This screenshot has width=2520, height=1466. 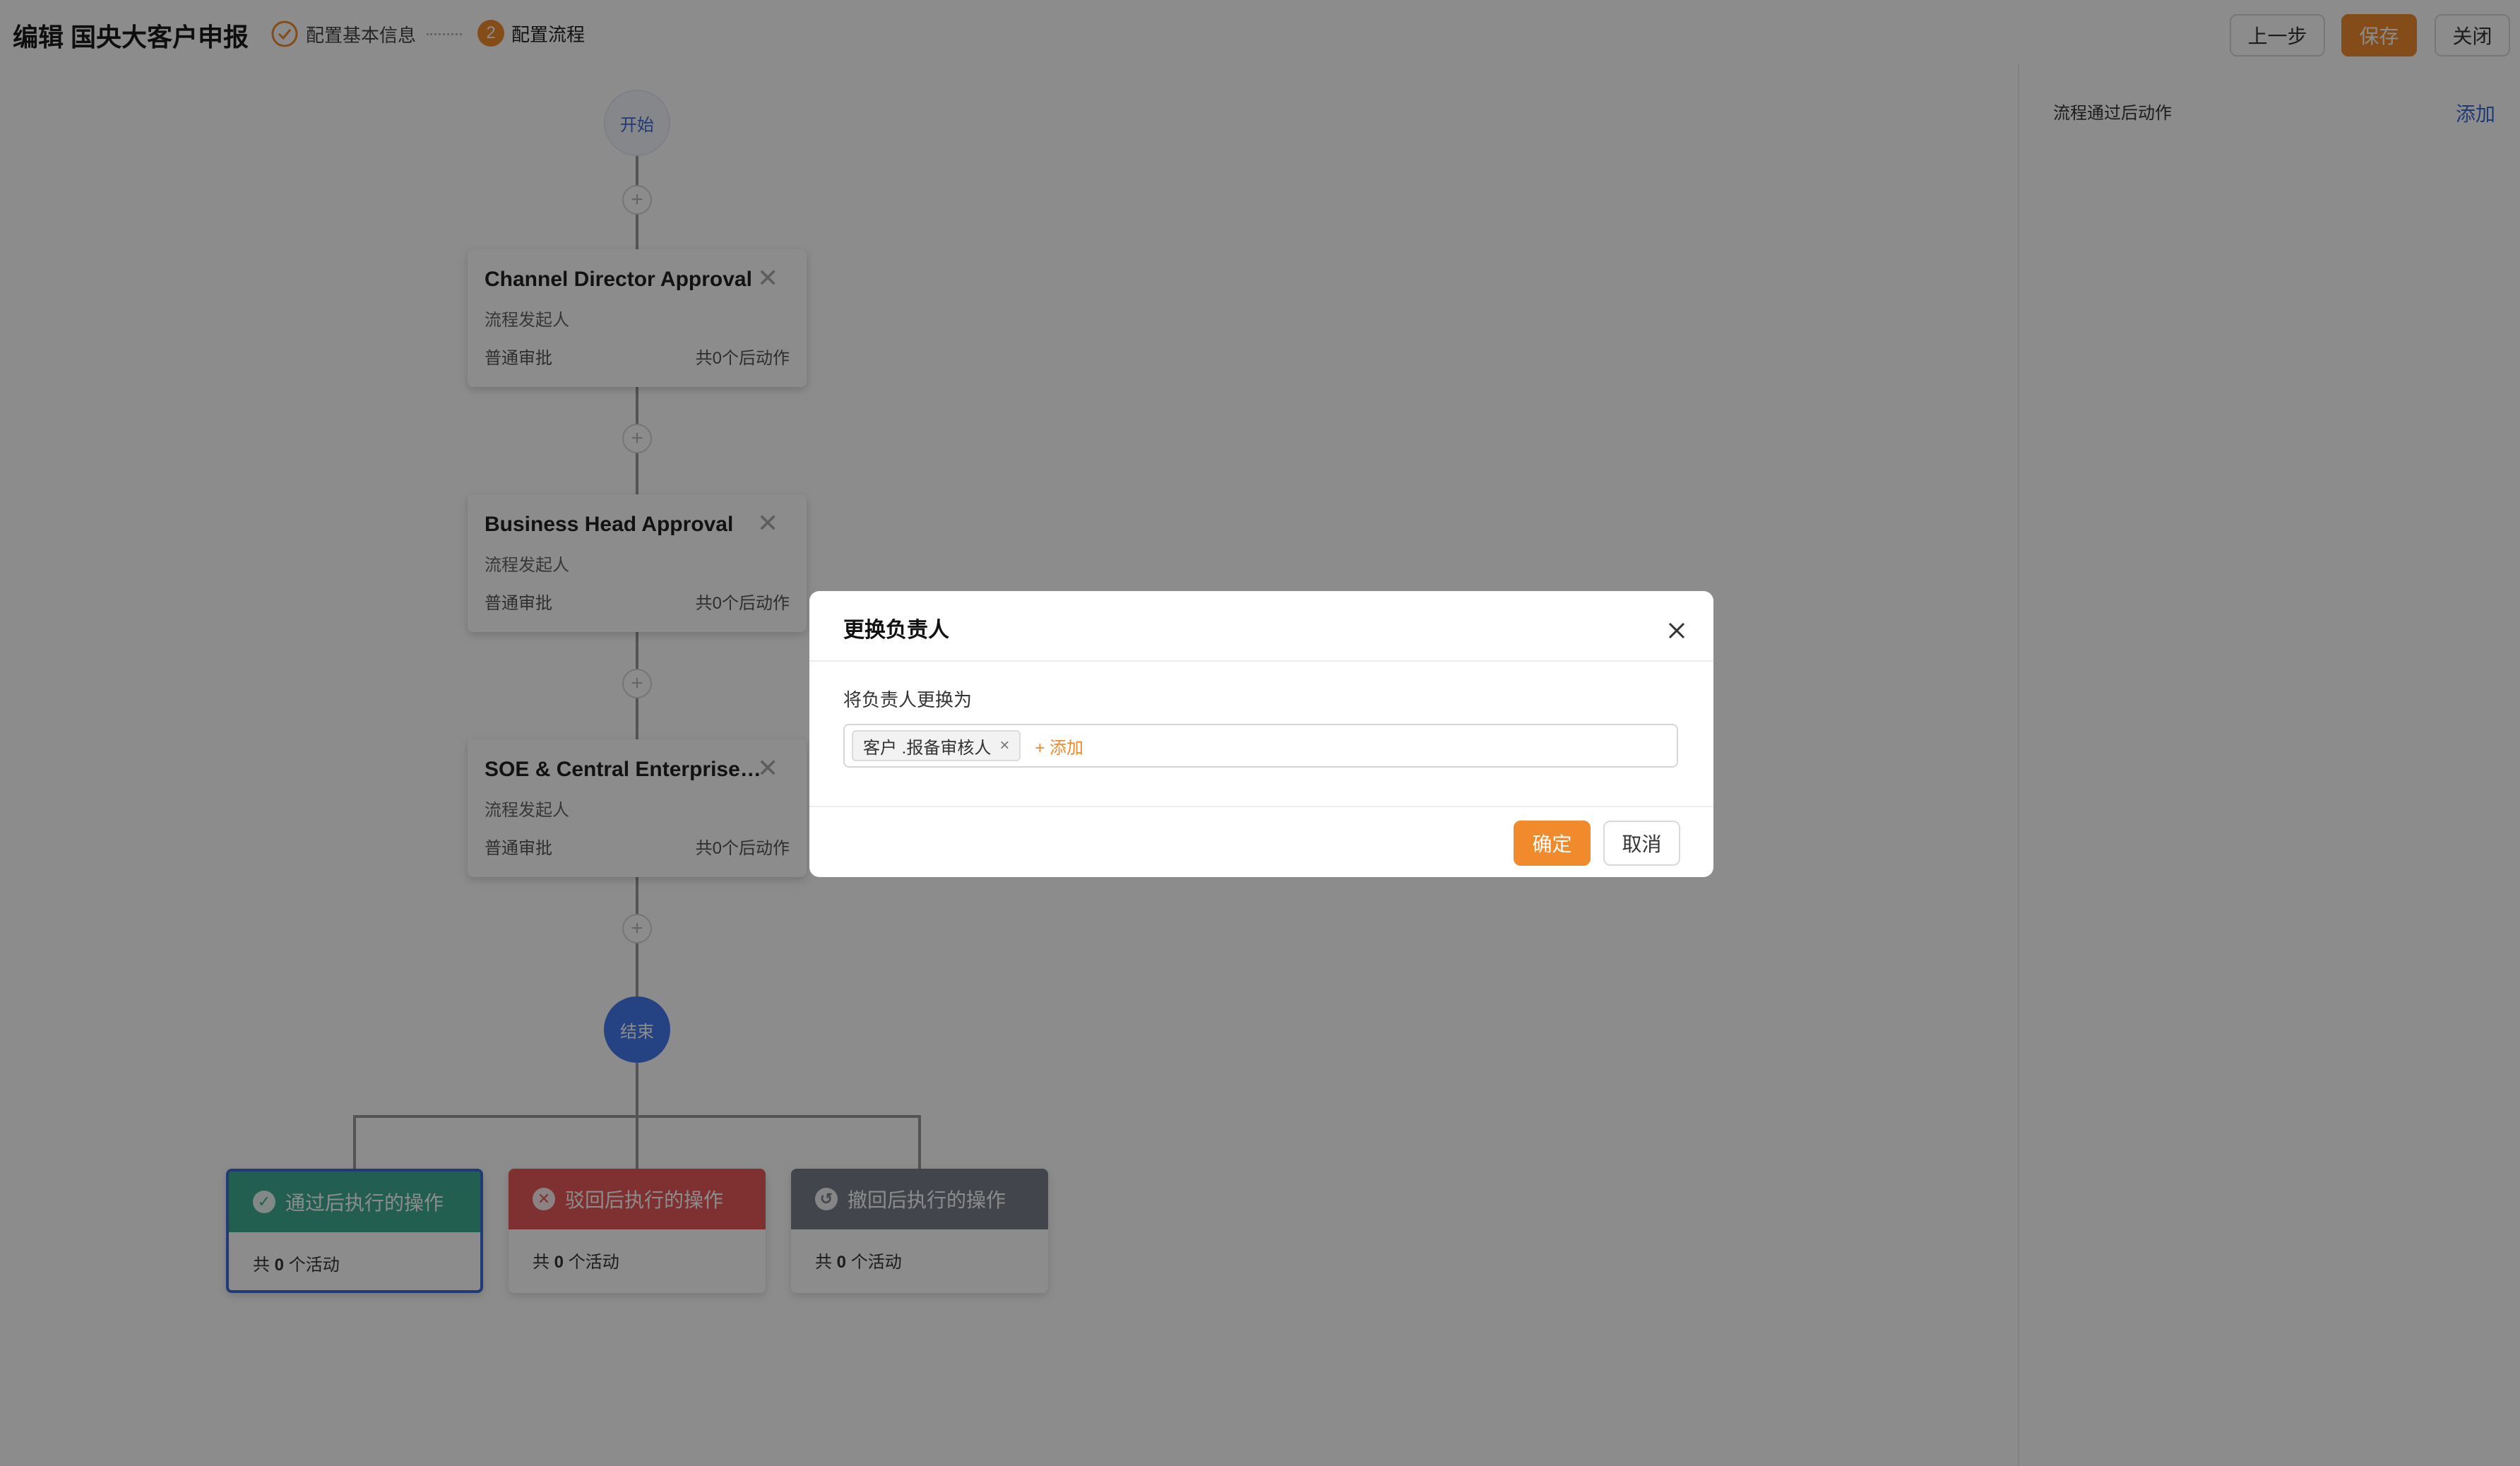 I want to click on field-label: 将负责人更换为, so click(x=908, y=699).